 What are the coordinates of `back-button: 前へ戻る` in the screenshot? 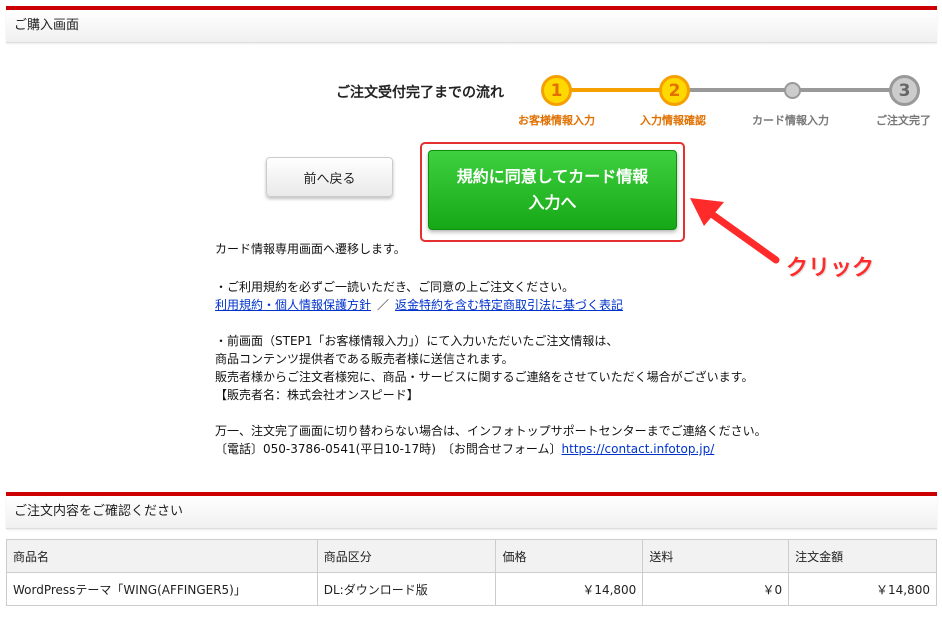 It's located at (329, 177).